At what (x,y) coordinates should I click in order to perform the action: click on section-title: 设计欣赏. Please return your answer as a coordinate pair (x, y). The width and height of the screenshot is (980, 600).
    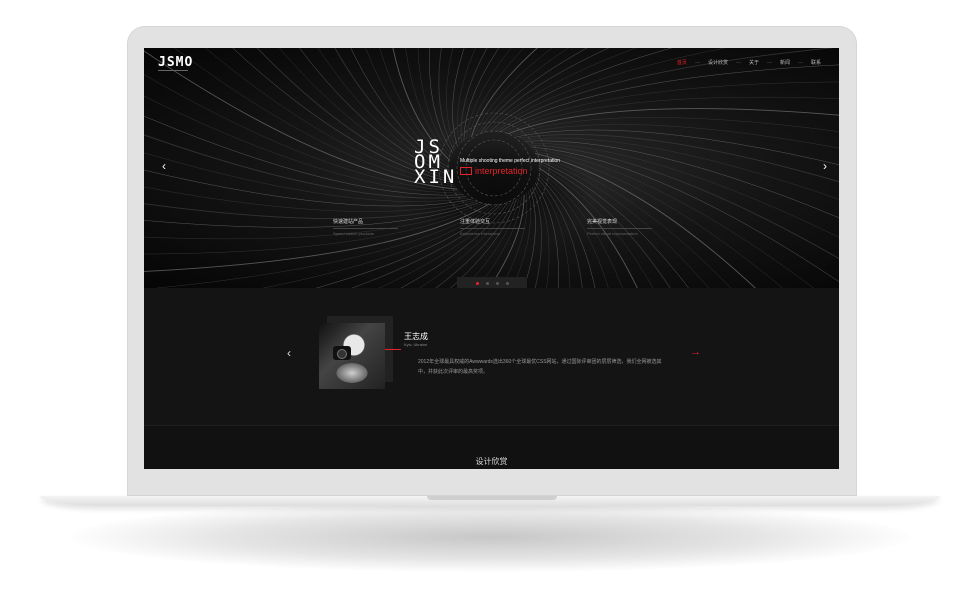
    Looking at the image, I should click on (491, 461).